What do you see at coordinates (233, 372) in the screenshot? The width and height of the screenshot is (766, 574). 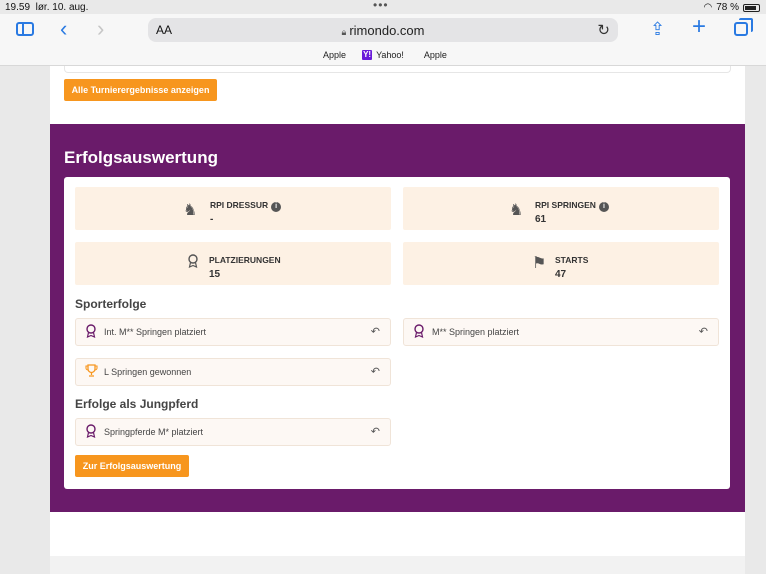 I see `success-item: L Springen gewonnen ↶` at bounding box center [233, 372].